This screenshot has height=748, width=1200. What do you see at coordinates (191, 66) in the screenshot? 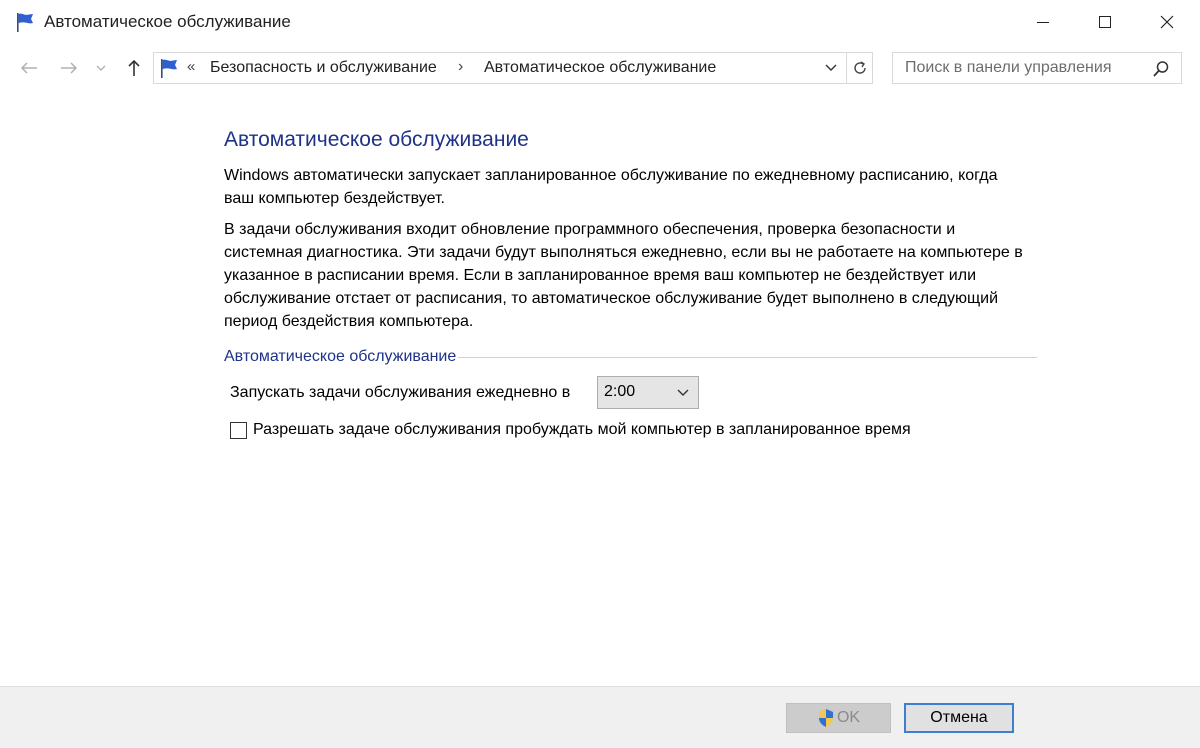
I see `breadcrumb-overflow: «` at bounding box center [191, 66].